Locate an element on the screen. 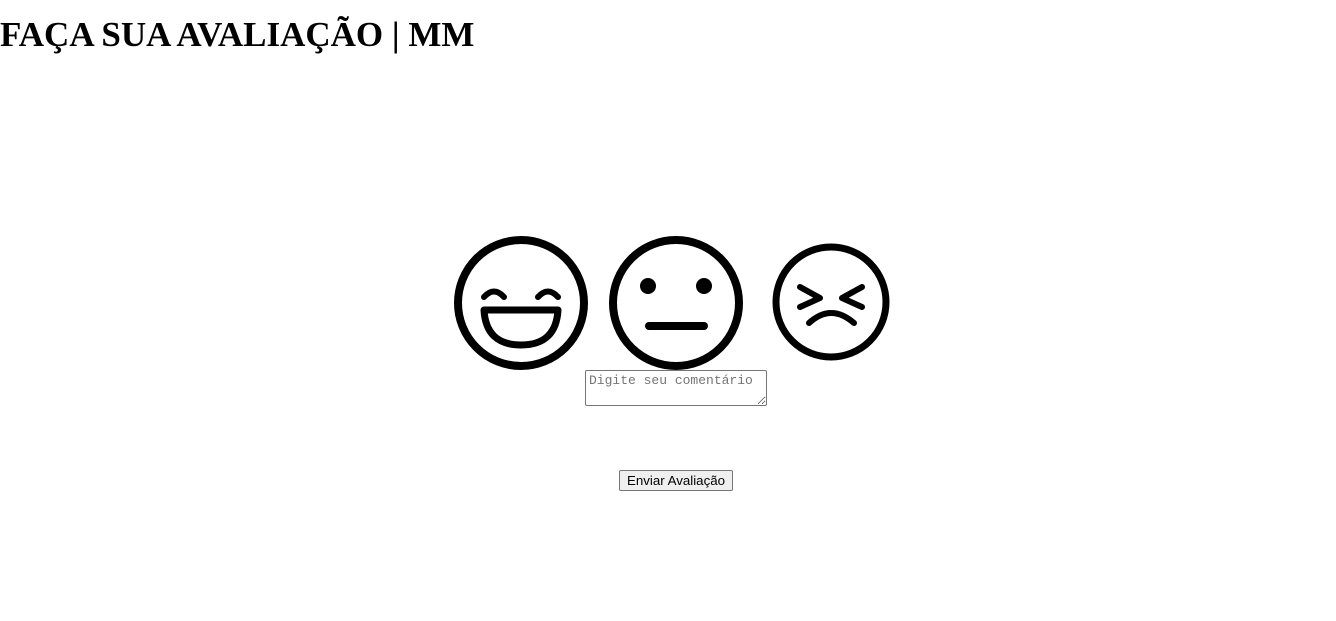 Image resolution: width=1336 pixels, height=621 pixels. neutral-face-icon is located at coordinates (676, 303).